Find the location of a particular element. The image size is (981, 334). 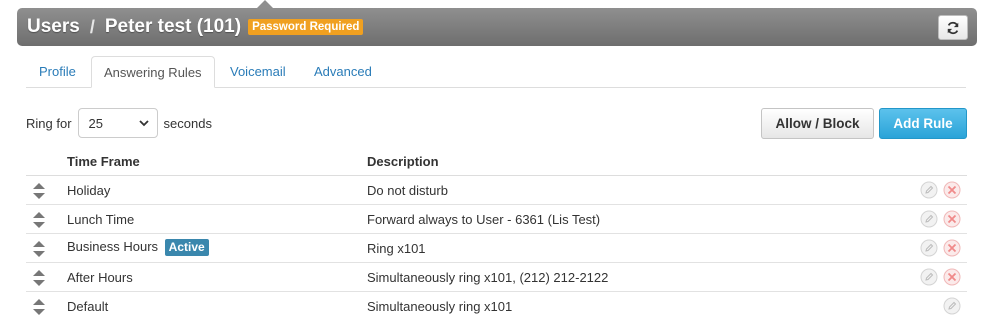

tab-voicemail: Voicemail is located at coordinates (258, 72).